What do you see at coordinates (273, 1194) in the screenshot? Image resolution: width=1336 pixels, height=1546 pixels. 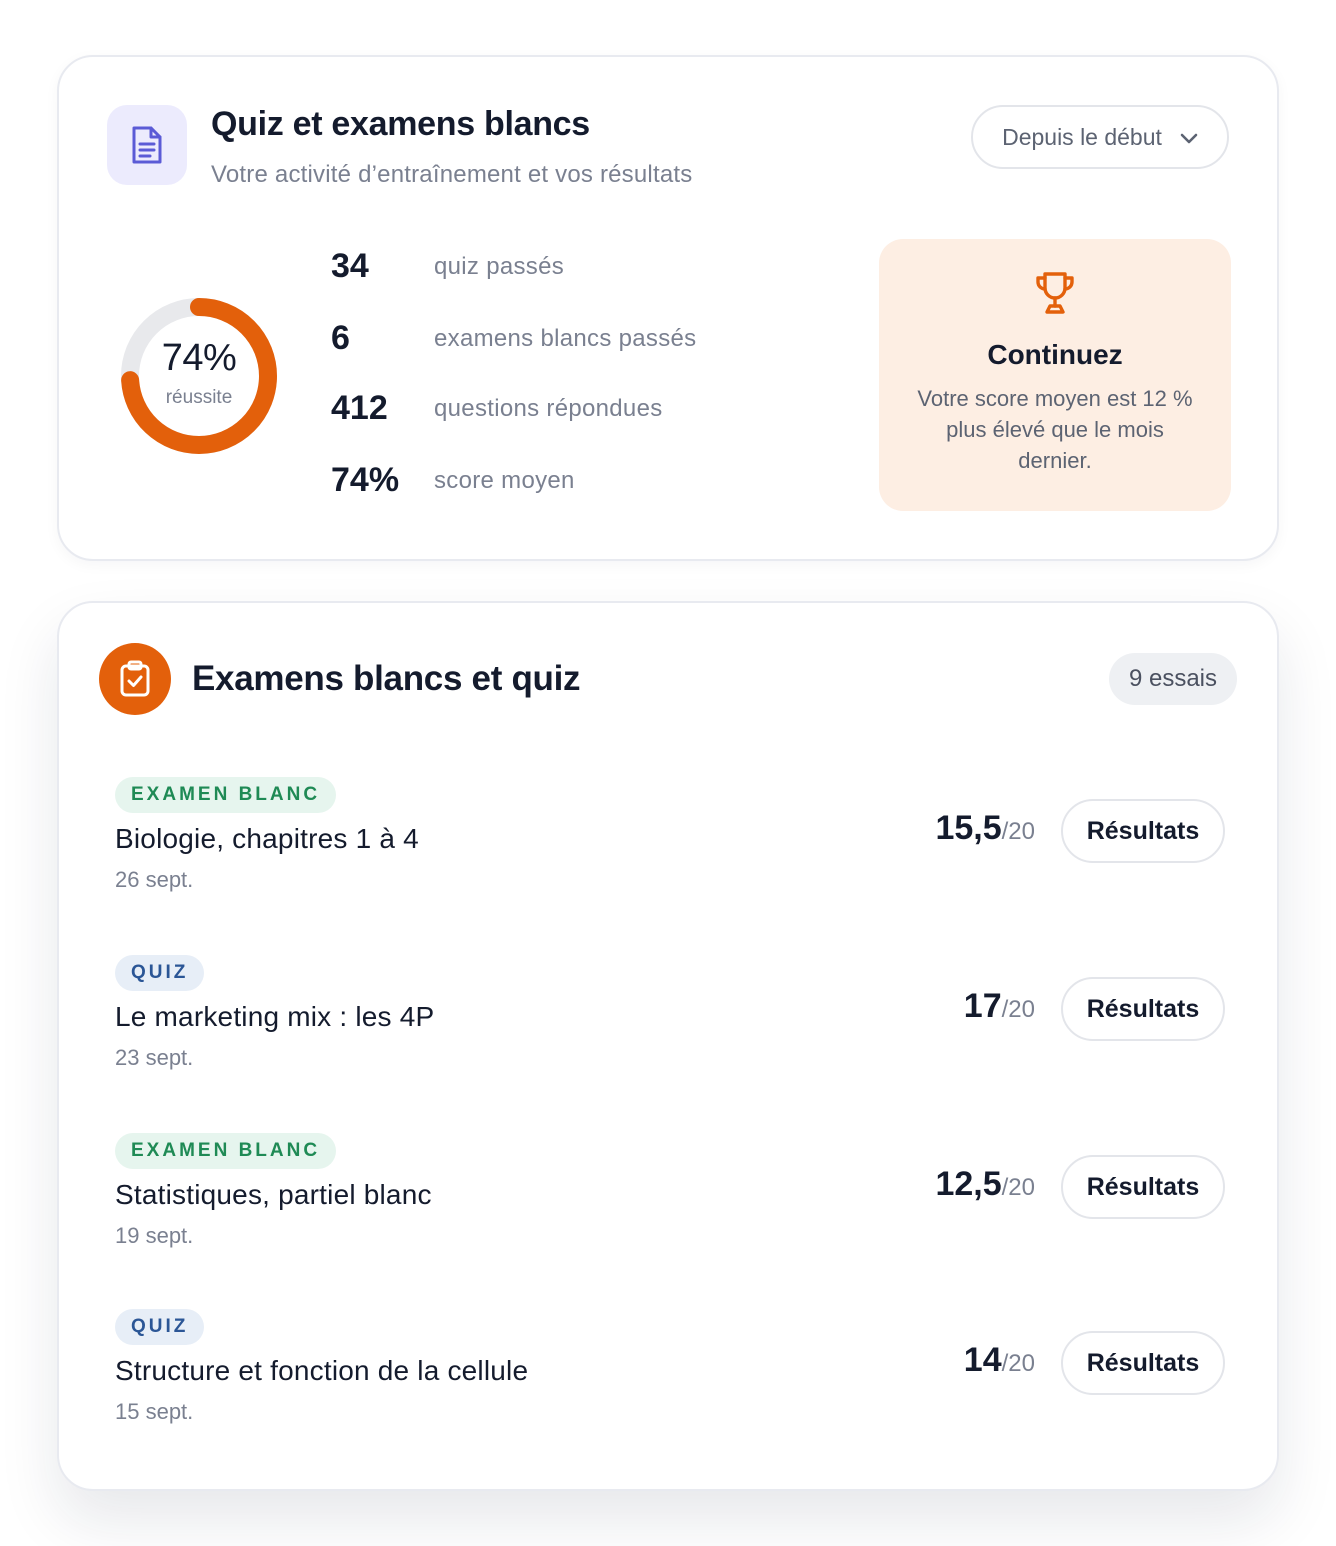 I see `attempt-title: Statistiques, partiel blanc` at bounding box center [273, 1194].